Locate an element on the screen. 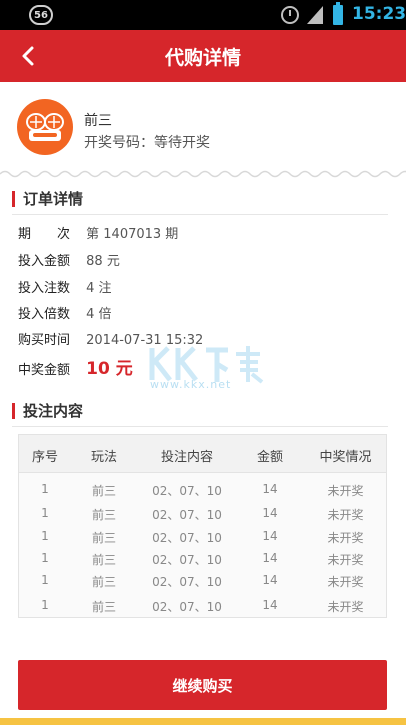 The width and height of the screenshot is (406, 725). battery-icon is located at coordinates (338, 13).